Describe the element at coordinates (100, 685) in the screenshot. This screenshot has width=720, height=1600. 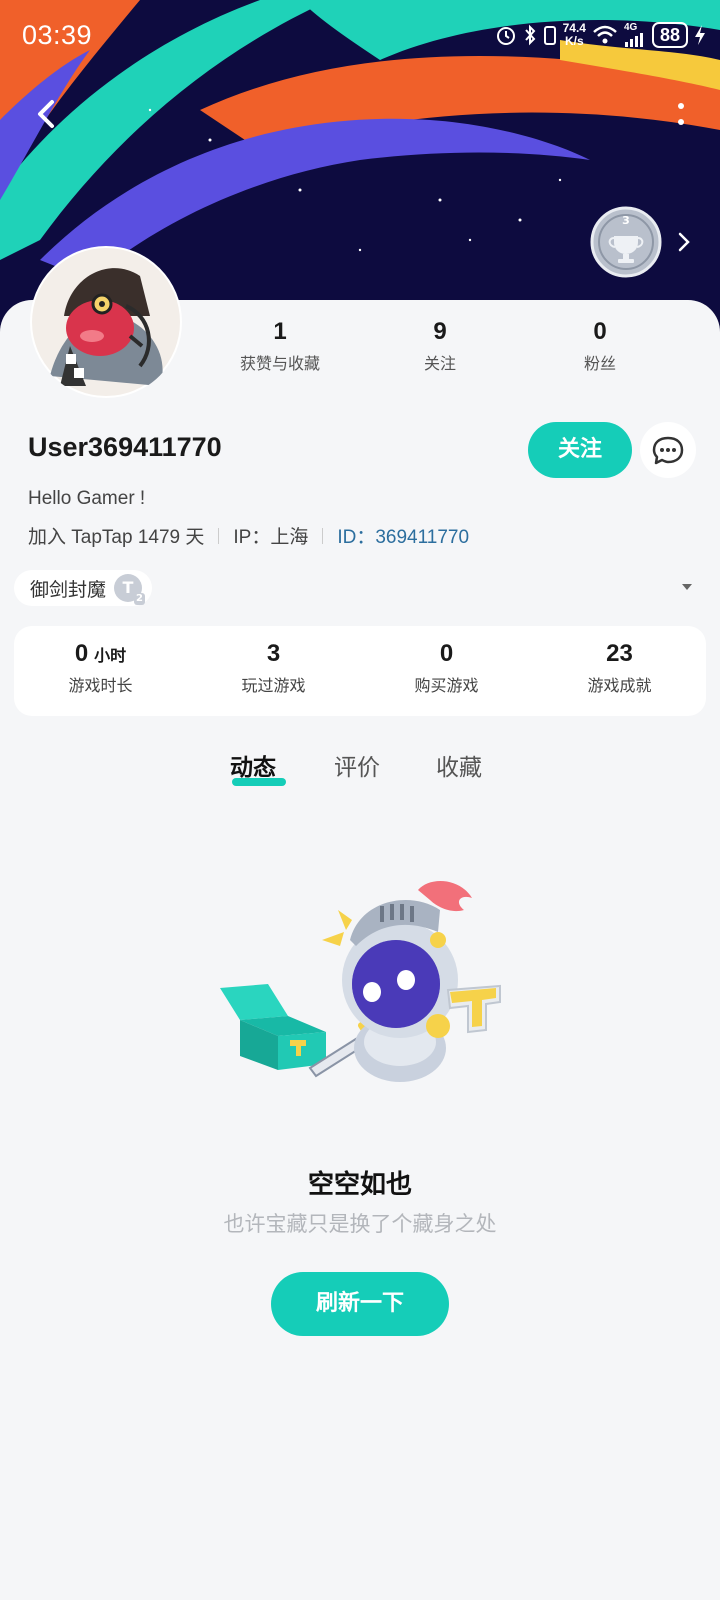
I see `play-time-label: 游戏时长` at that location.